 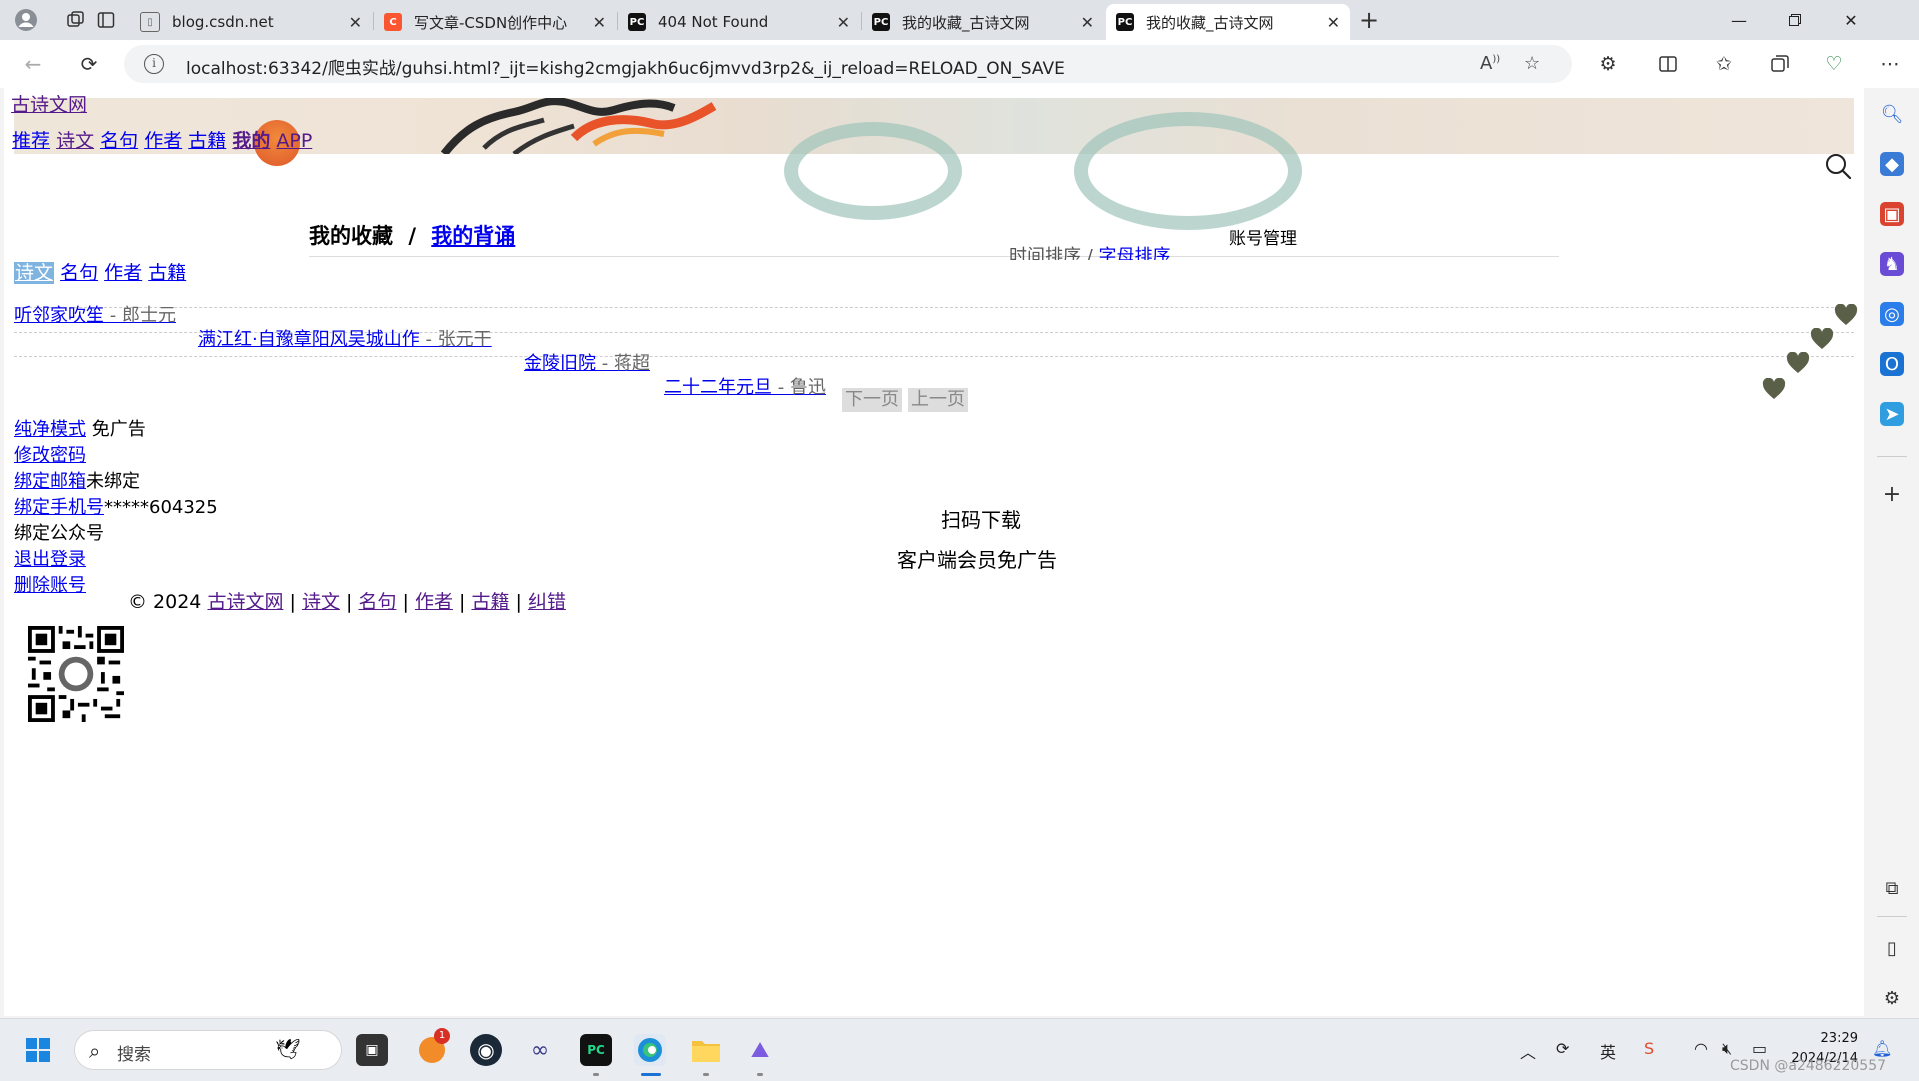 What do you see at coordinates (1892, 494) in the screenshot?
I see `sidebar-add-icon: +` at bounding box center [1892, 494].